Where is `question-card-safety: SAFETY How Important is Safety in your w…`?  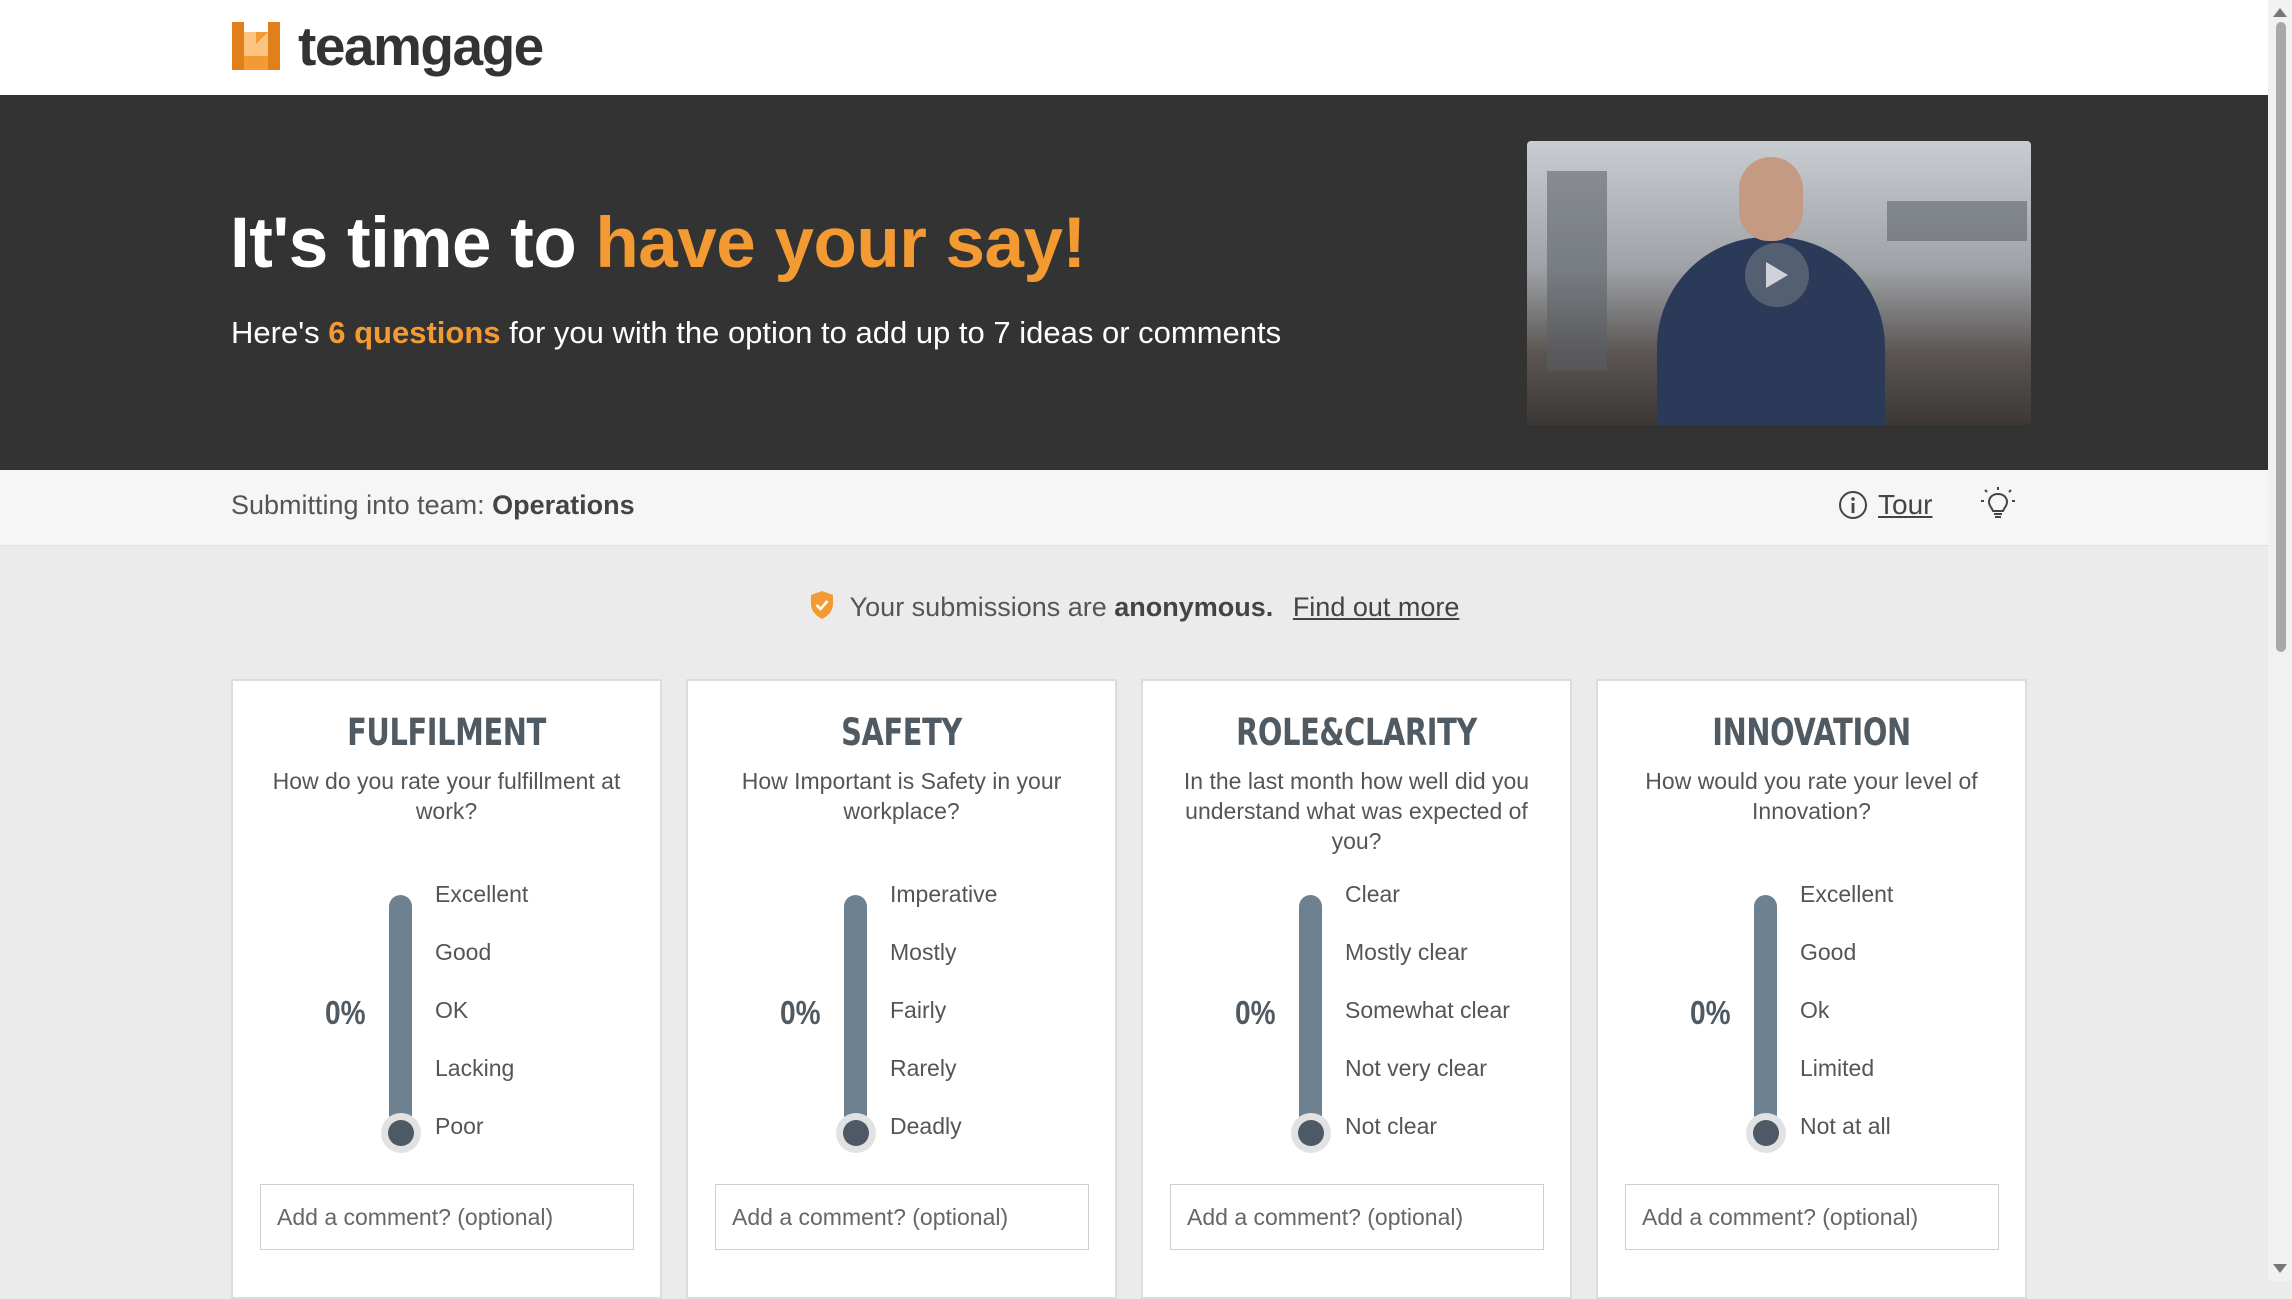
question-card-safety: SAFETY How Important is Safety in your w… is located at coordinates (901, 989).